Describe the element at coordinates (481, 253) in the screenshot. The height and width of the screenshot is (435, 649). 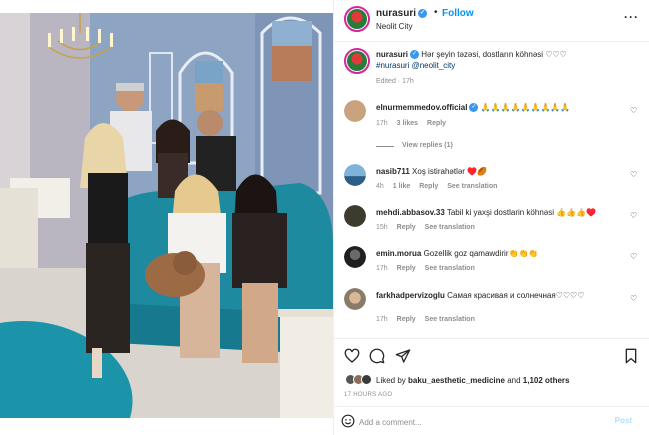
I see `comment-body: Gozellik goz qamawdirir👏👏👏` at that location.